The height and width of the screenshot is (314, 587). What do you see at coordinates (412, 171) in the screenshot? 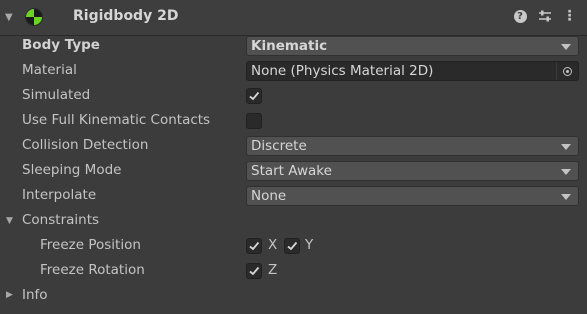
I see `sleeping-mode-dropdown: Start Awake` at bounding box center [412, 171].